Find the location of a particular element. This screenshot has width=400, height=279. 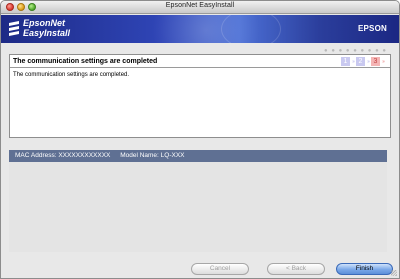

epson-brand: EPSON is located at coordinates (372, 28).